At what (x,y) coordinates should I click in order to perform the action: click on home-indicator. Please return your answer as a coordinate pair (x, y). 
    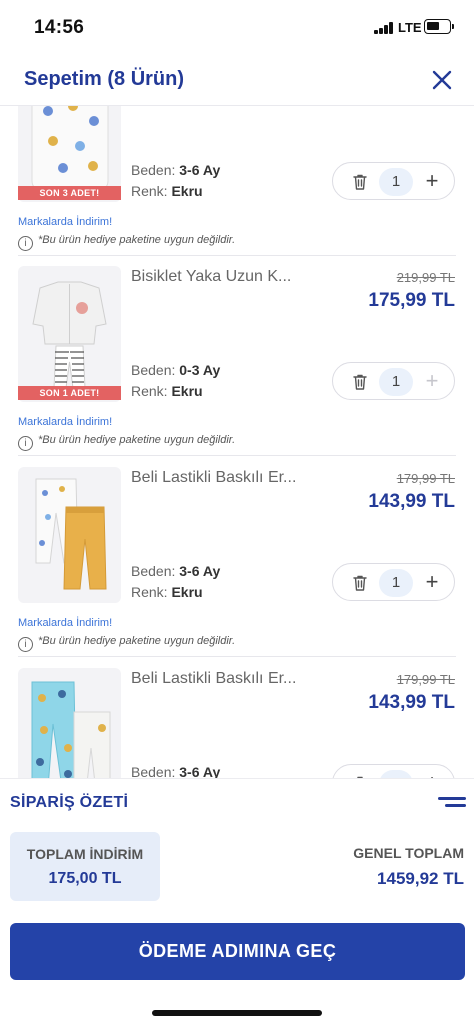
    Looking at the image, I should click on (237, 1013).